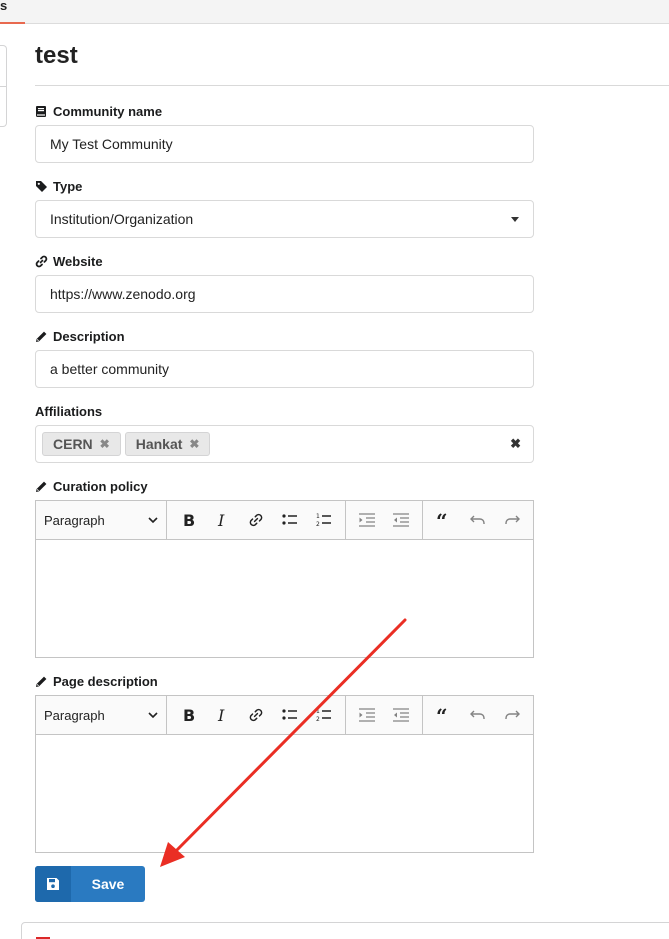 The image size is (669, 939). What do you see at coordinates (3, 86) in the screenshot?
I see `side-menu-edge` at bounding box center [3, 86].